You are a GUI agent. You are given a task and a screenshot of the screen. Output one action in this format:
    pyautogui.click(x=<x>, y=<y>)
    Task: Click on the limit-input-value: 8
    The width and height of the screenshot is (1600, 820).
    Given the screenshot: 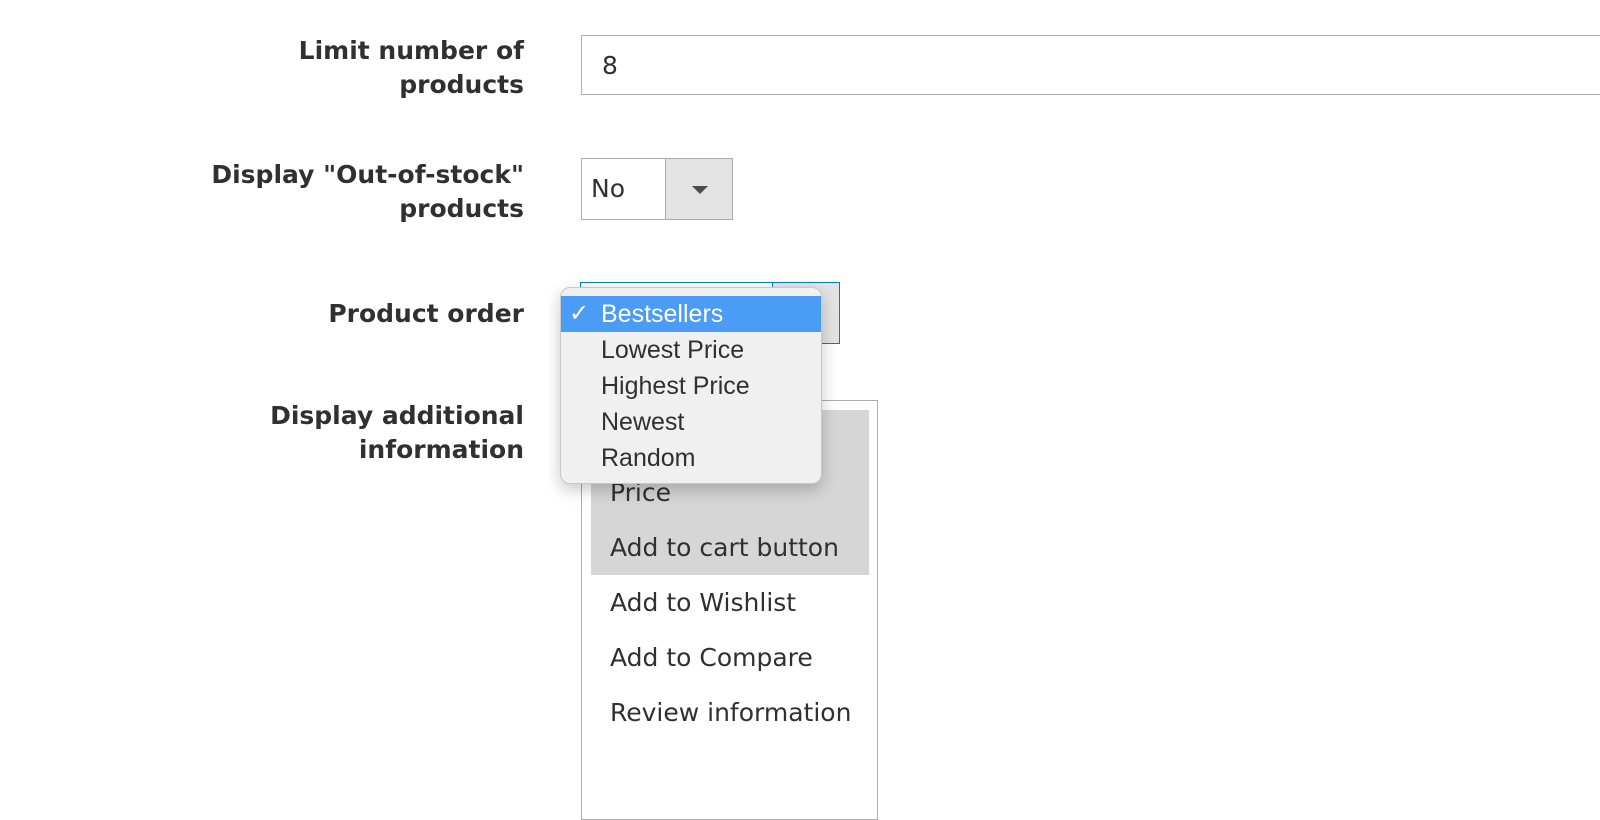 What is the action you would take?
    pyautogui.click(x=610, y=66)
    